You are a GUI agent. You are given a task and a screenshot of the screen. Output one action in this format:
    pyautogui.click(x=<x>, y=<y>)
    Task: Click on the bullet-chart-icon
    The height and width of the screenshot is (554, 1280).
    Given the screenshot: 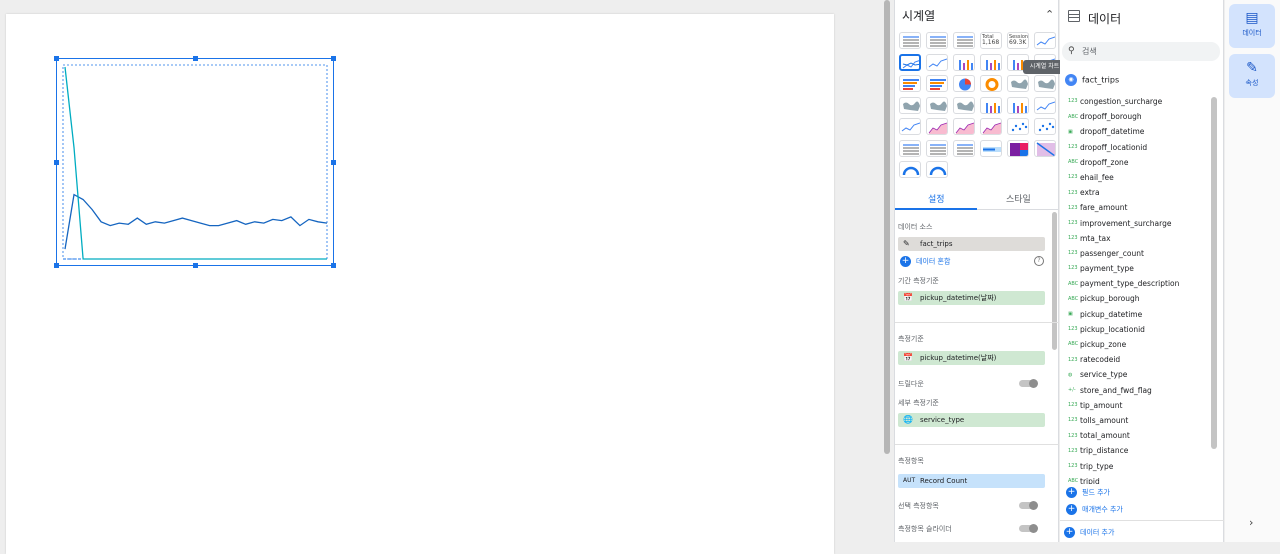 What is the action you would take?
    pyautogui.click(x=991, y=148)
    